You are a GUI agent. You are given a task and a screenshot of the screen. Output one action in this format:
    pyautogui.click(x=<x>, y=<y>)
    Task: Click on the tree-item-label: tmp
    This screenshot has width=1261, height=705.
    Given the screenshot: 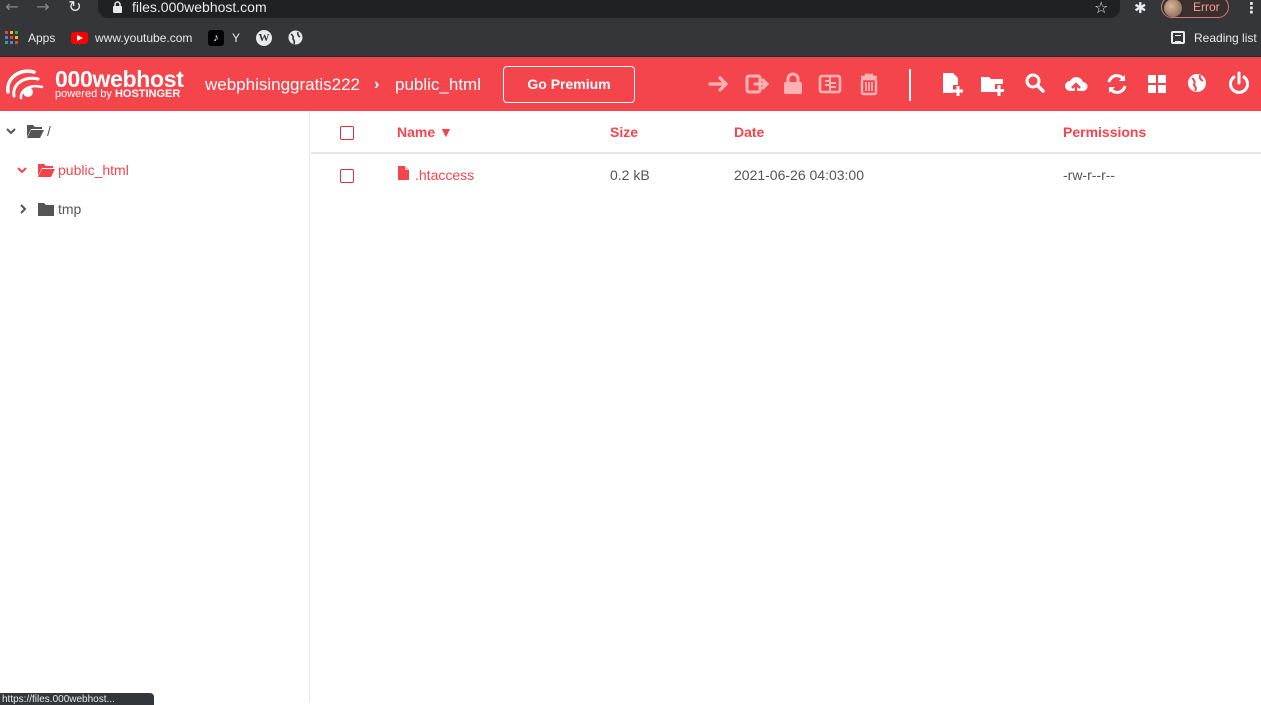 What is the action you would take?
    pyautogui.click(x=70, y=209)
    